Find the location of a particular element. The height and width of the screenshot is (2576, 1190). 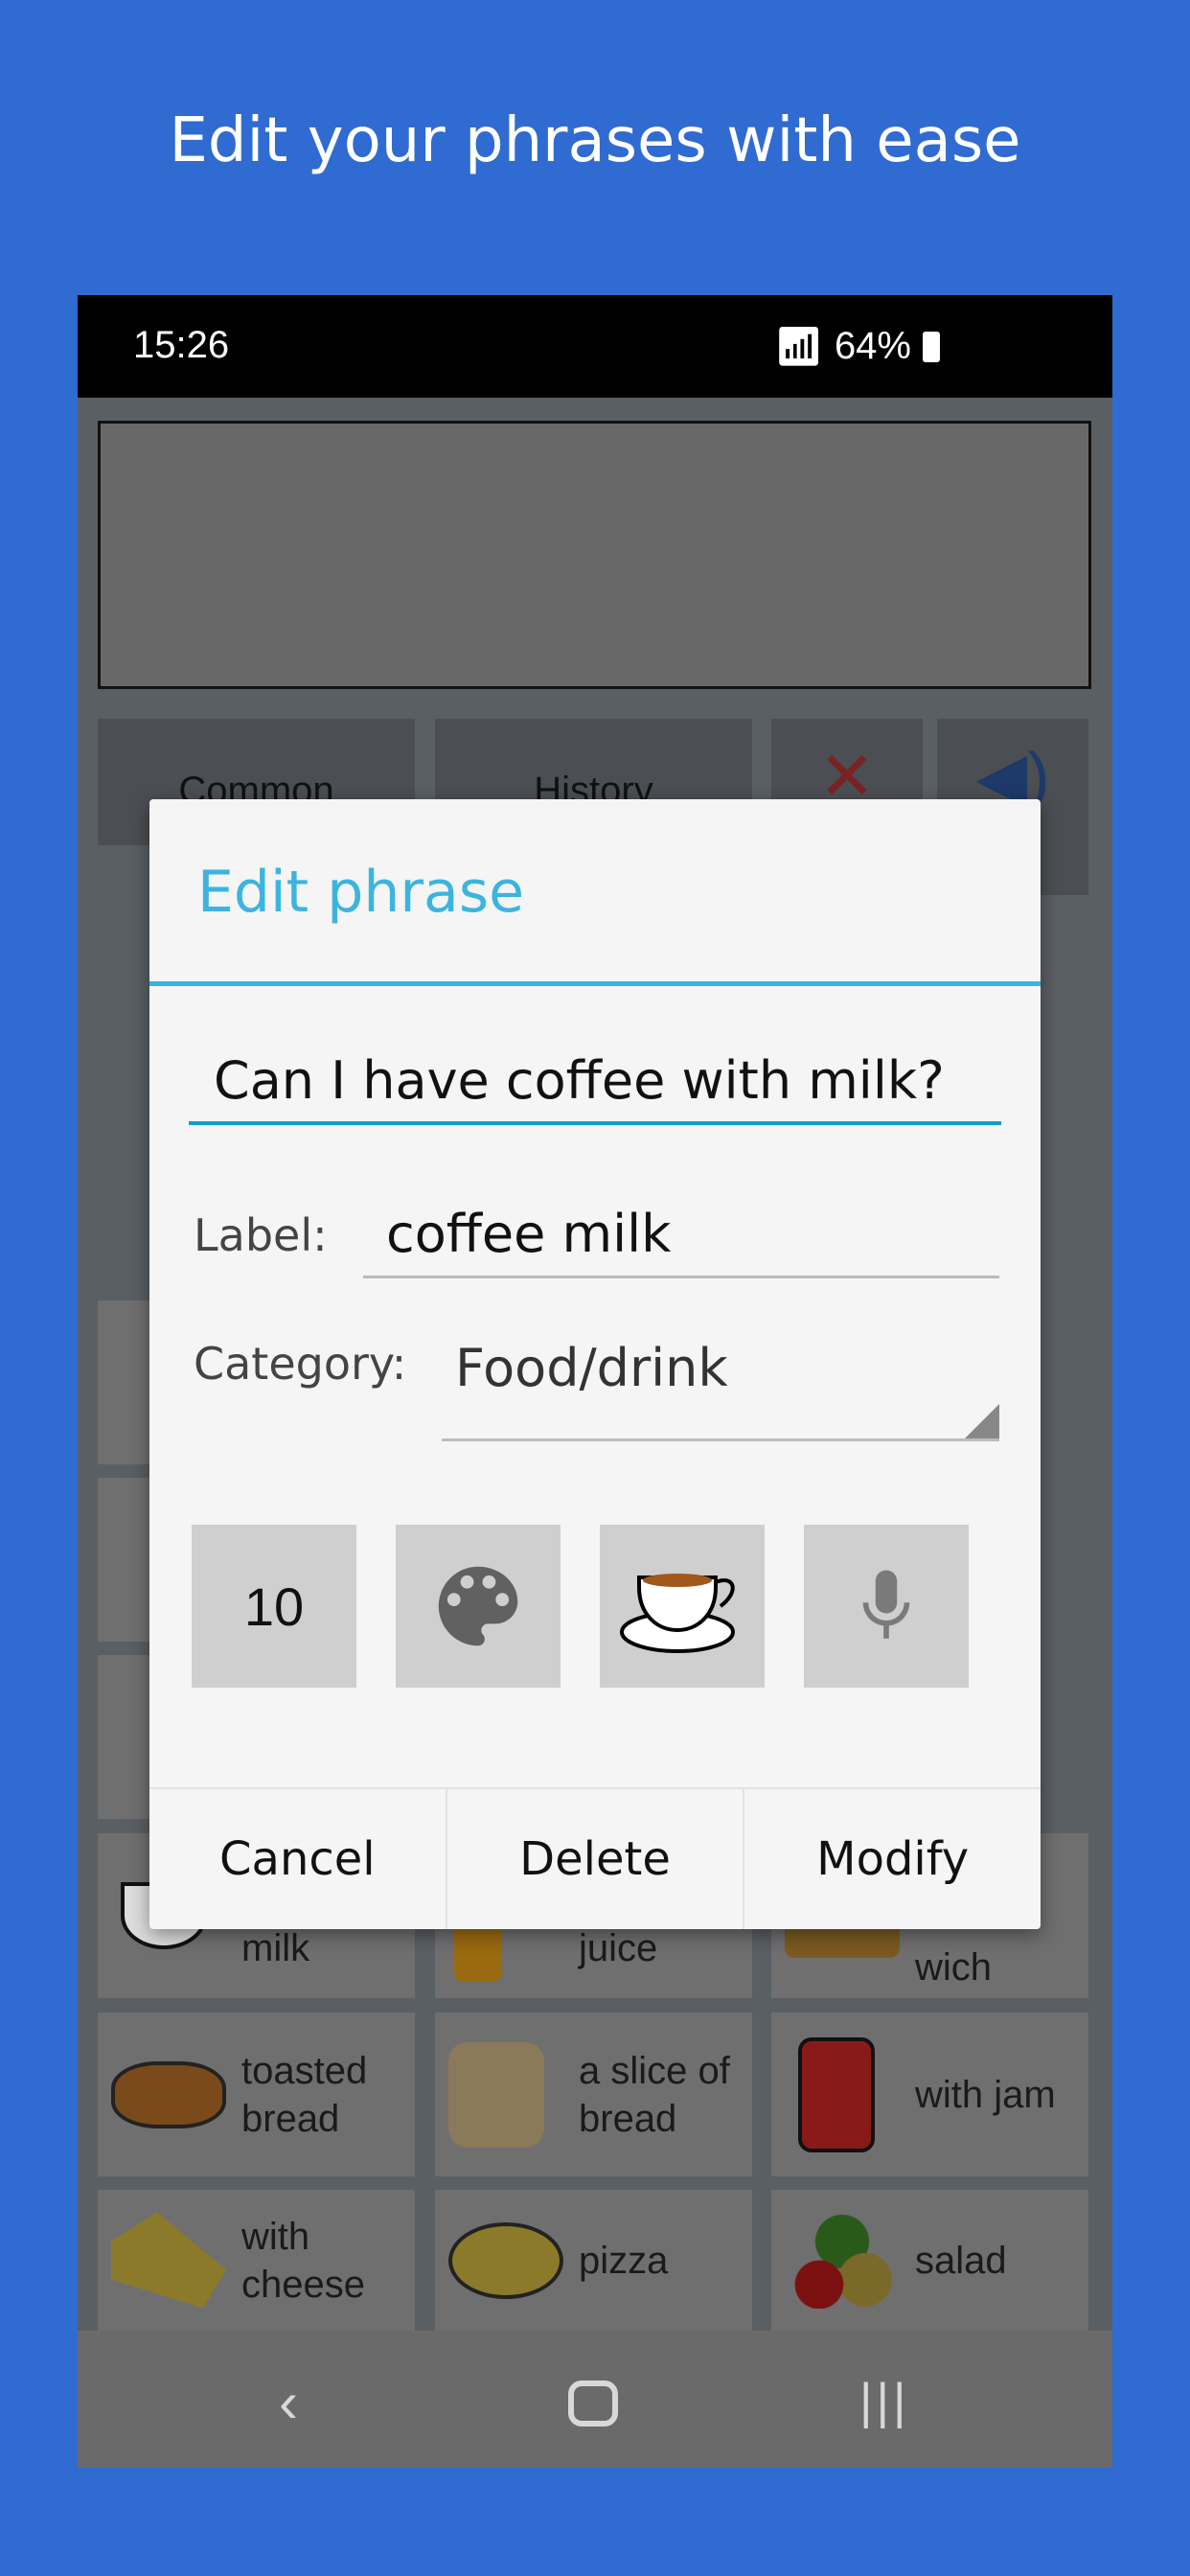

headline: Edit your phrases with ease is located at coordinates (595, 140).